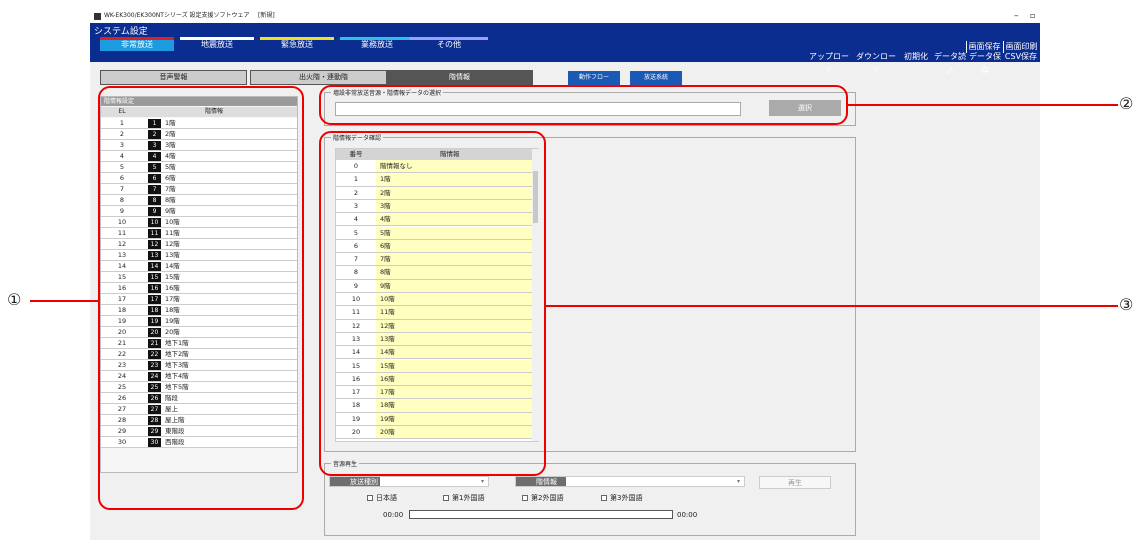  What do you see at coordinates (656, 78) in the screenshot?
I see `broadcast-system-button: 放送系統` at bounding box center [656, 78].